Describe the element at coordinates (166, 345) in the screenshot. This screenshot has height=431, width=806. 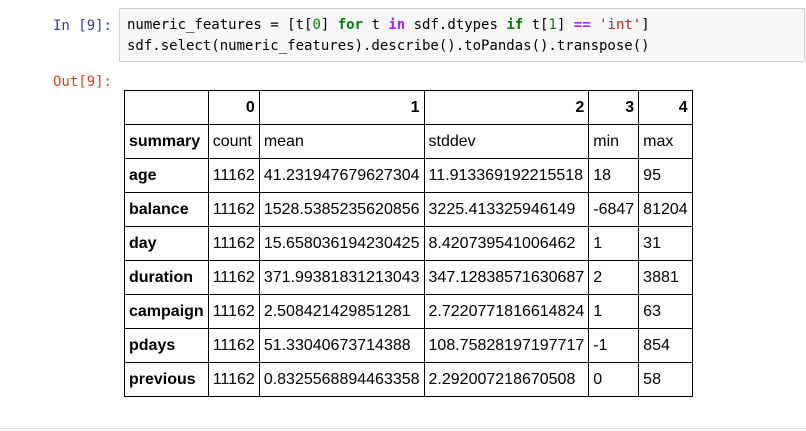
I see `row-index-cell: pdays` at that location.